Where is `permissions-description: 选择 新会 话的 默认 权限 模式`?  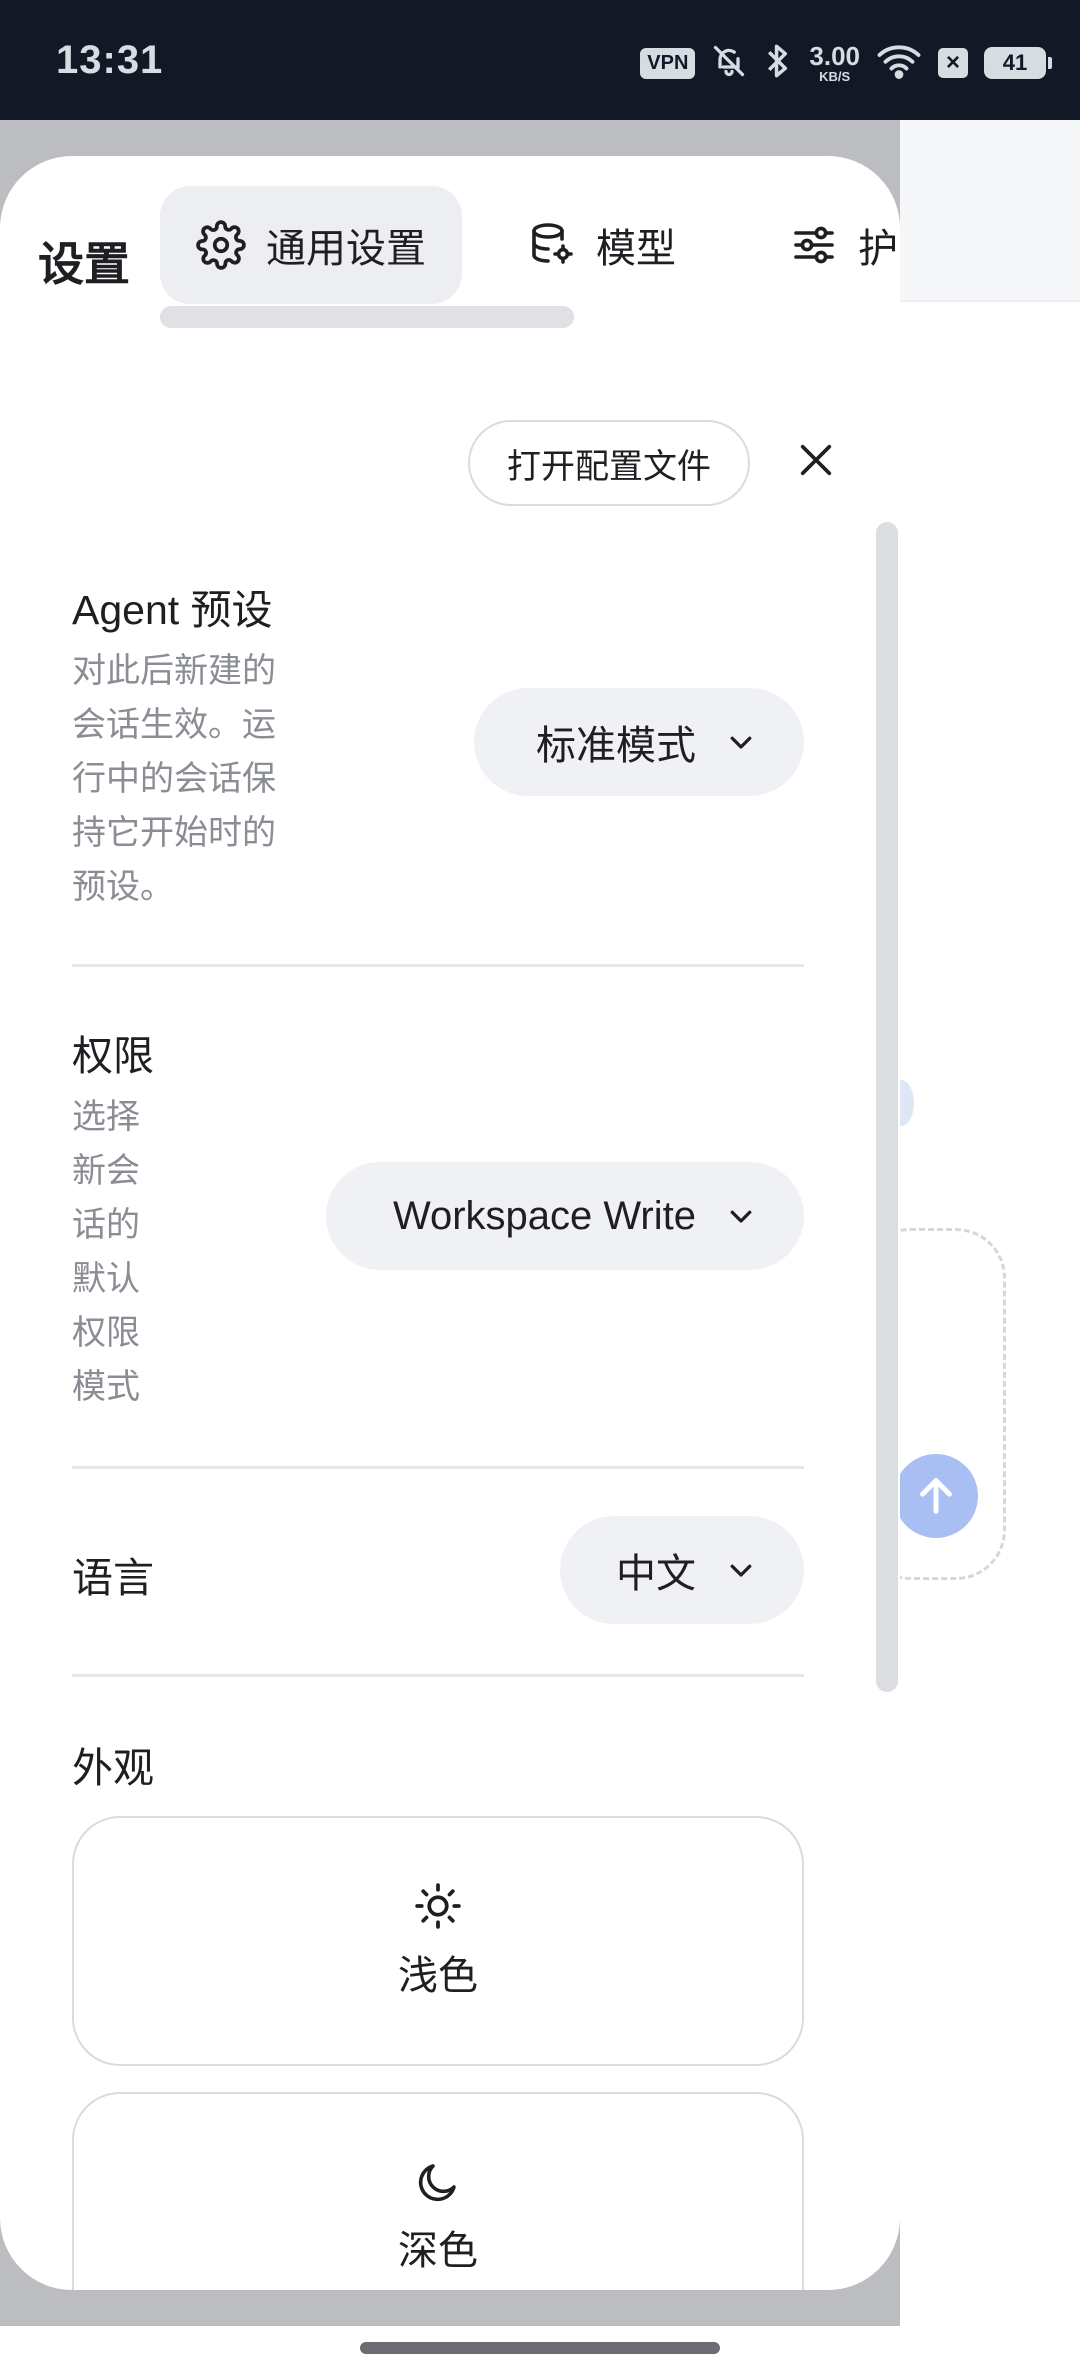
permissions-description: 选择 新会 话的 默认 权限 模式 is located at coordinates (106, 1252).